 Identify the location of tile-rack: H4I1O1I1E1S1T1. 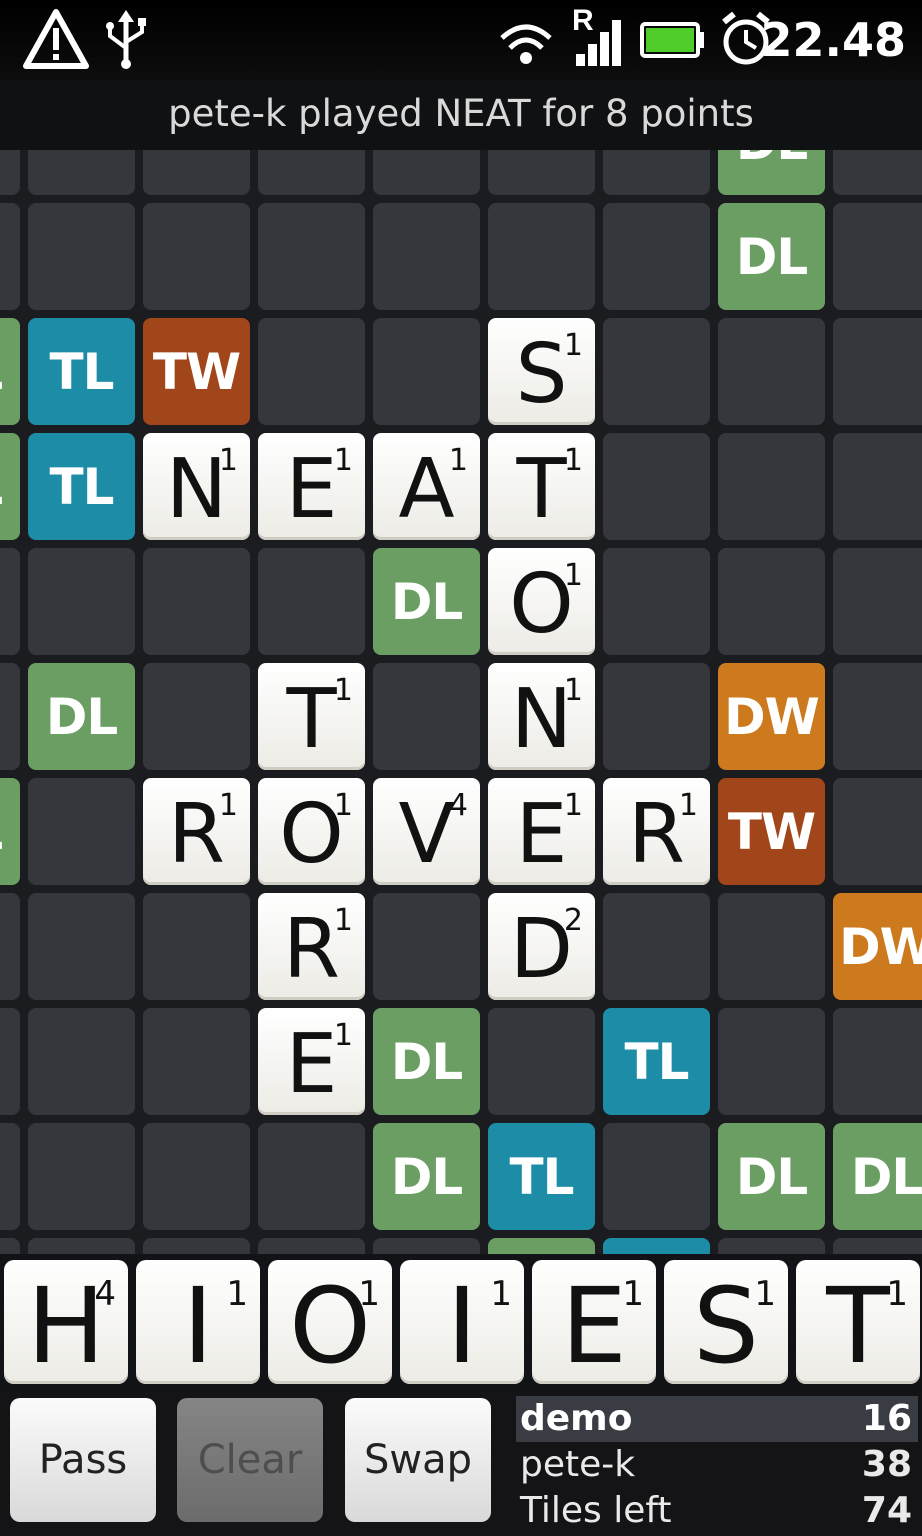
(461, 1322).